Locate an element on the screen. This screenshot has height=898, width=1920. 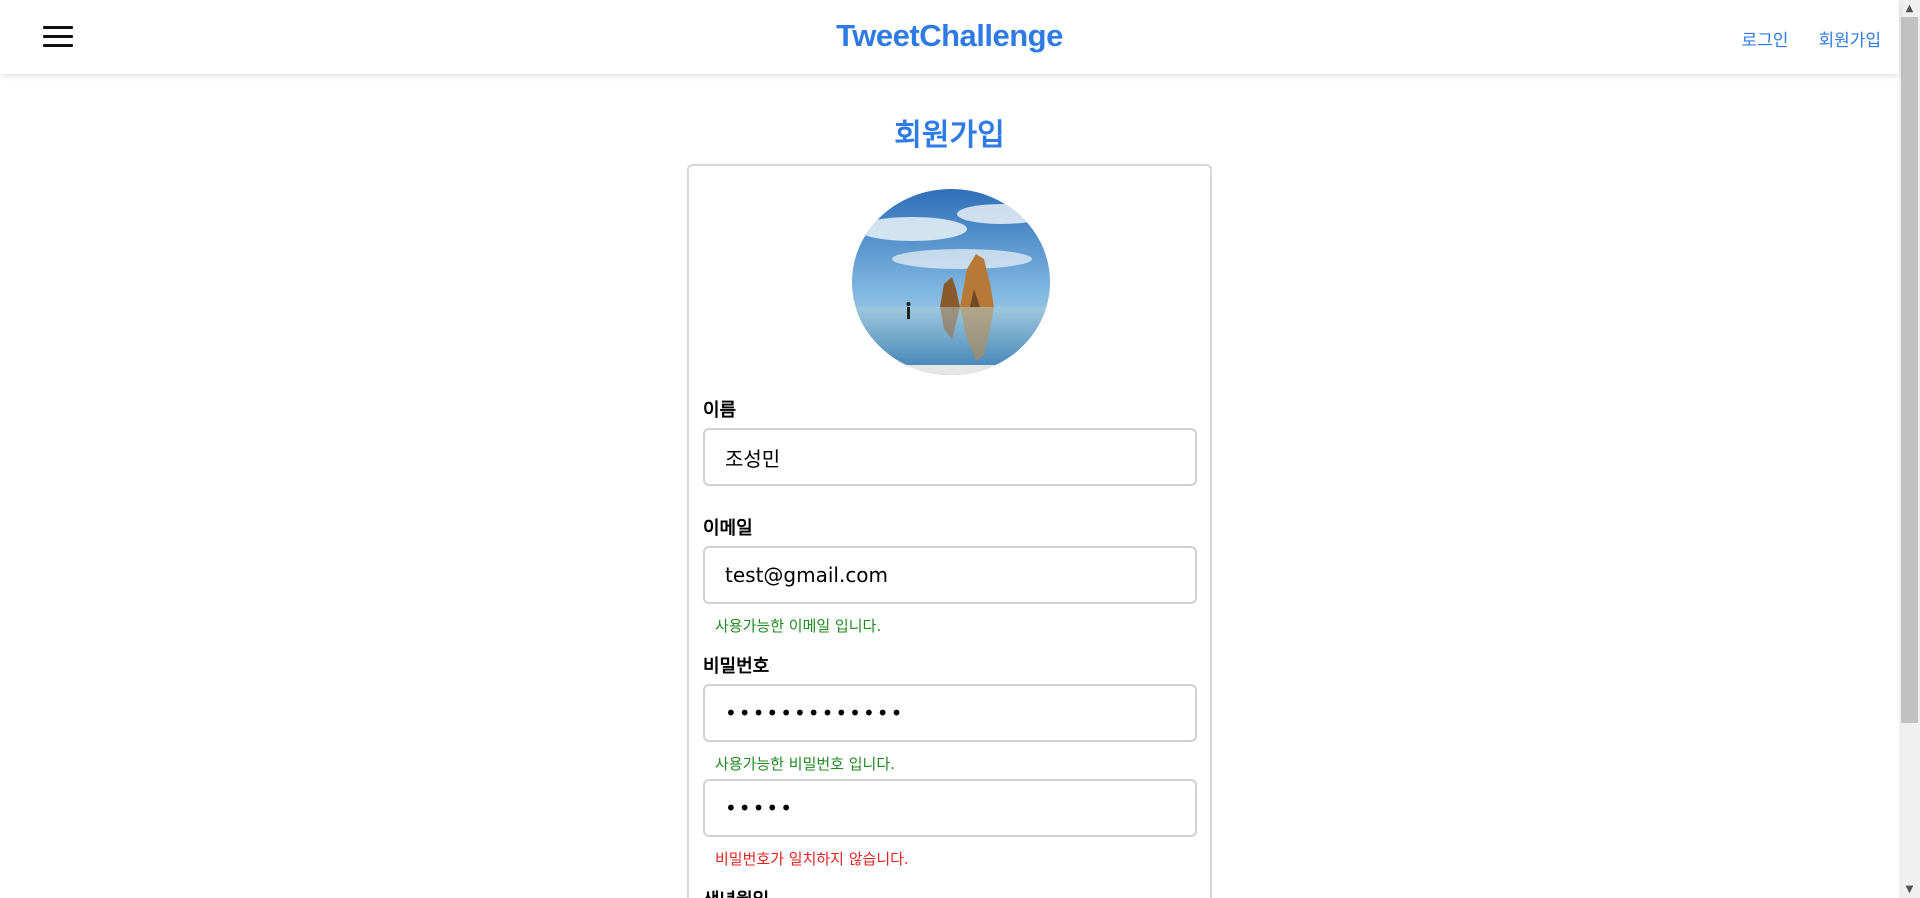
password-mismatch-message: 비밀번호가 일치하지 않습니다. is located at coordinates (812, 859).